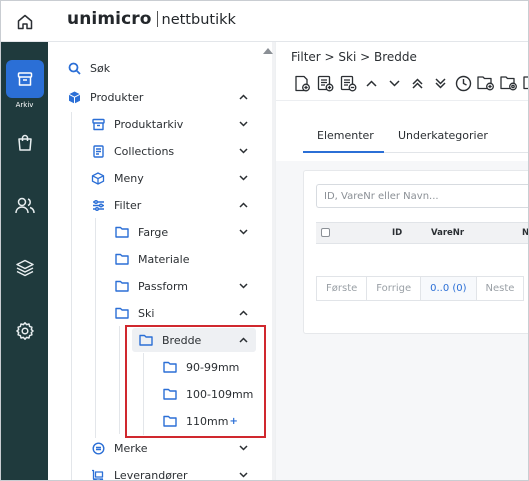 The image size is (529, 481). I want to click on add-folder-button, so click(486, 83).